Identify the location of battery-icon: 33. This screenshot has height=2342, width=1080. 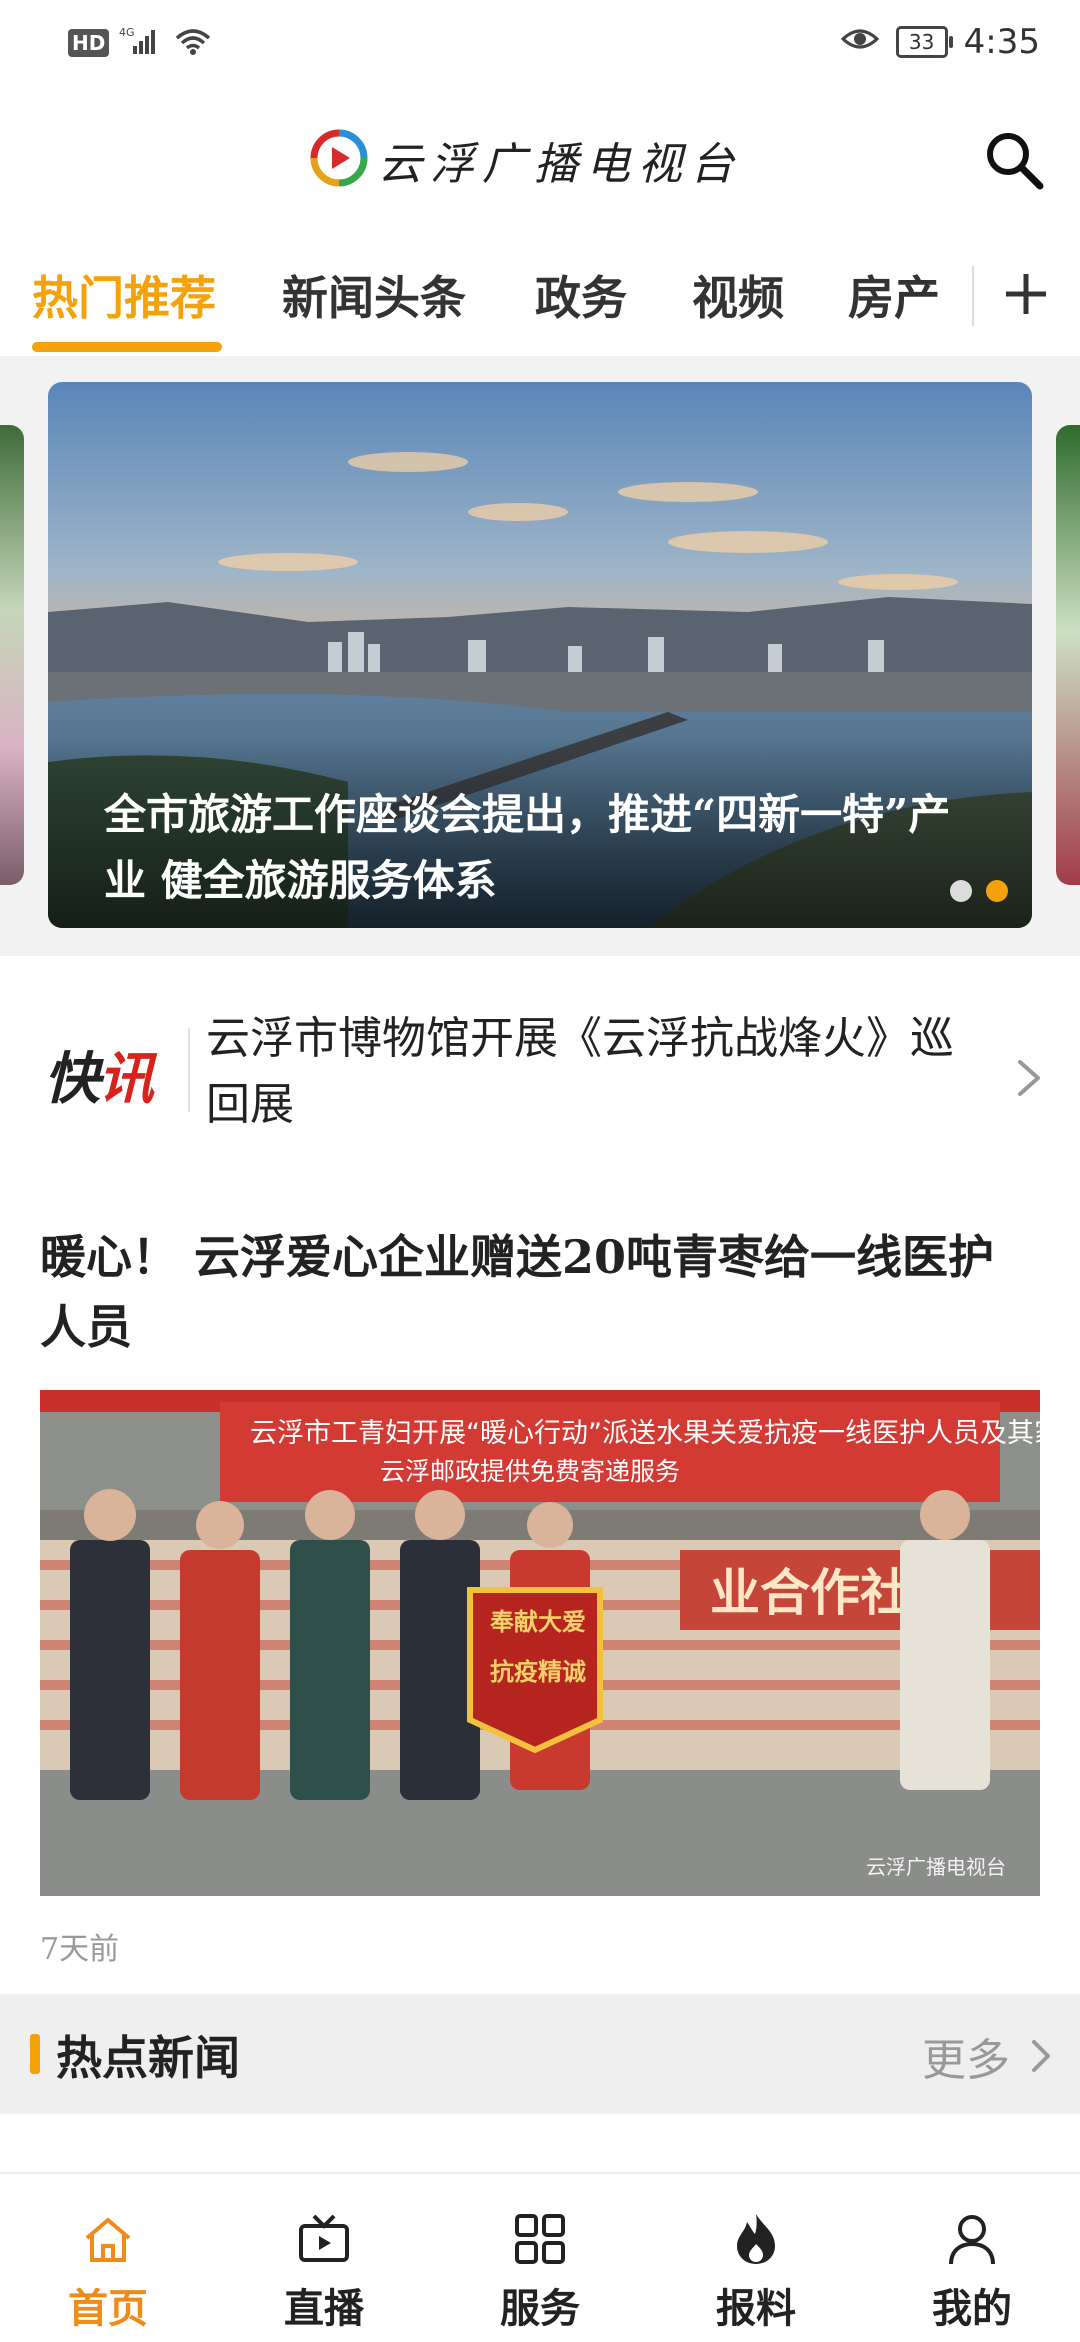
(924, 42).